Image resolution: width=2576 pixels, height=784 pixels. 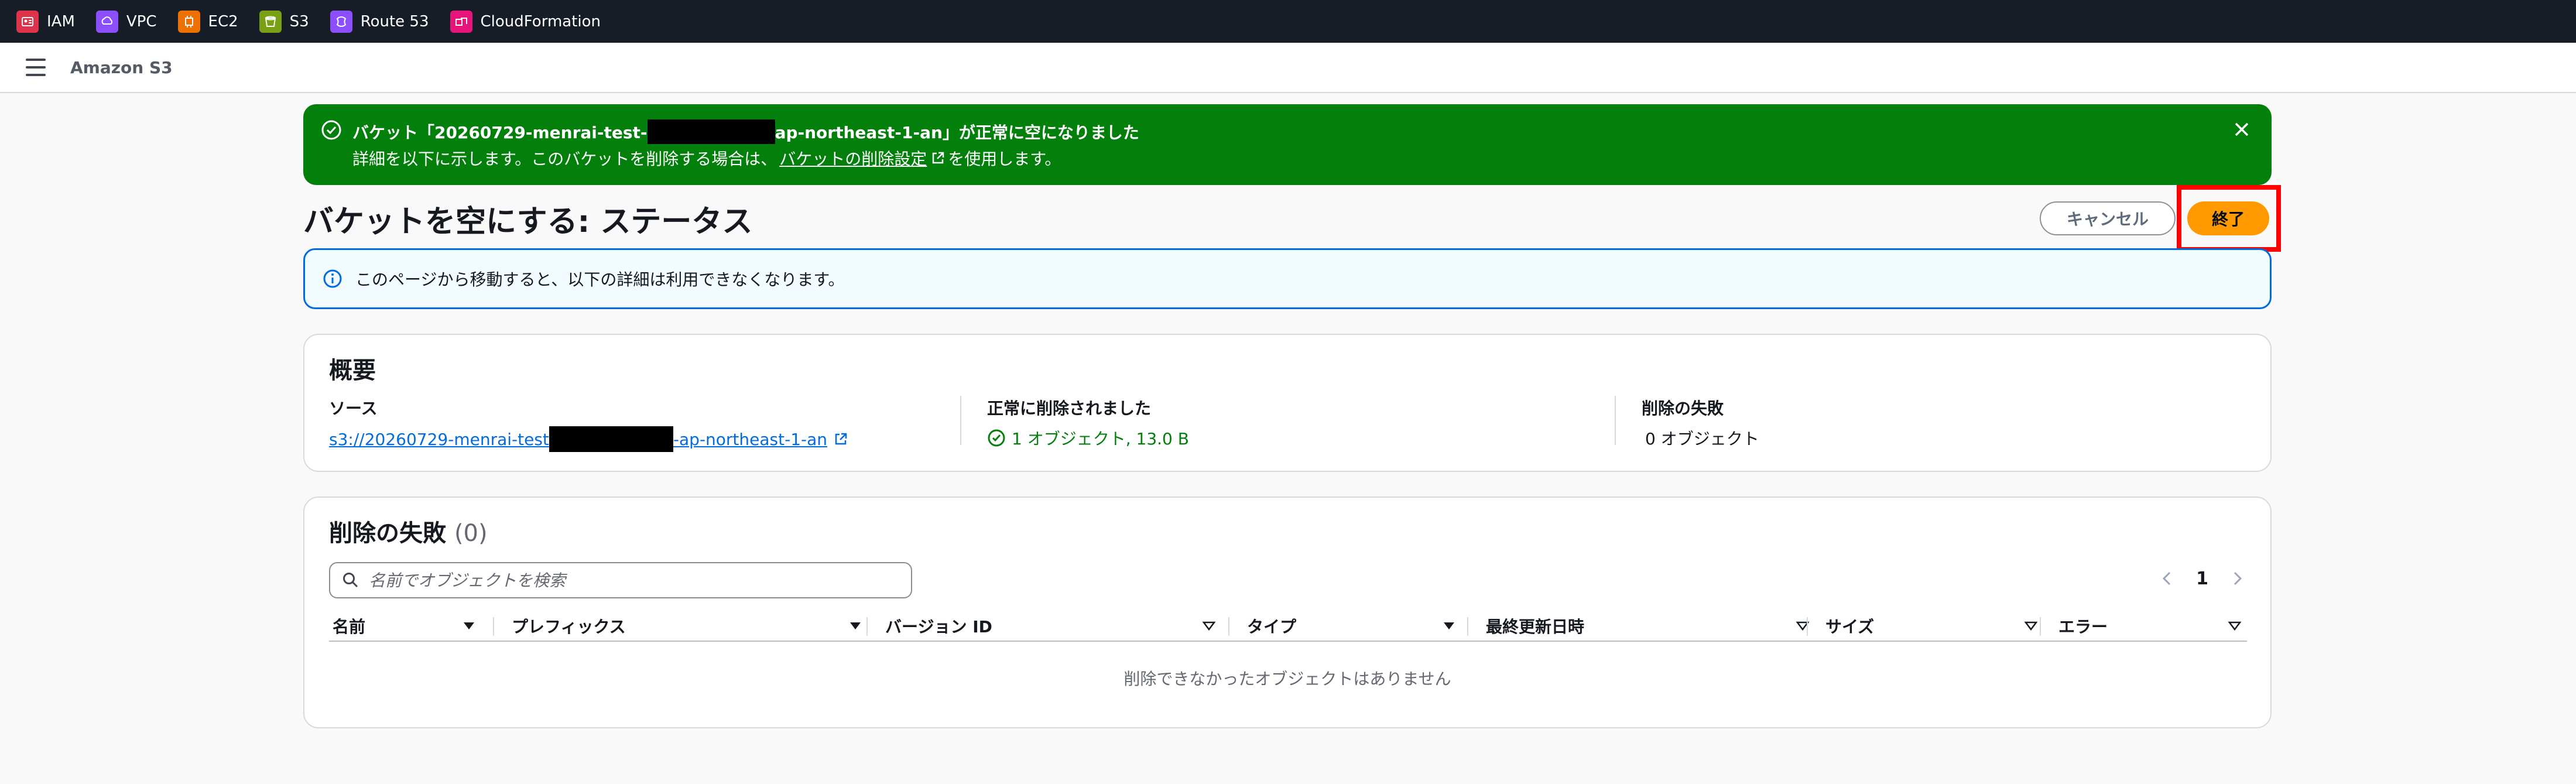 I want to click on column-header-label: プレフィックス, so click(x=569, y=626).